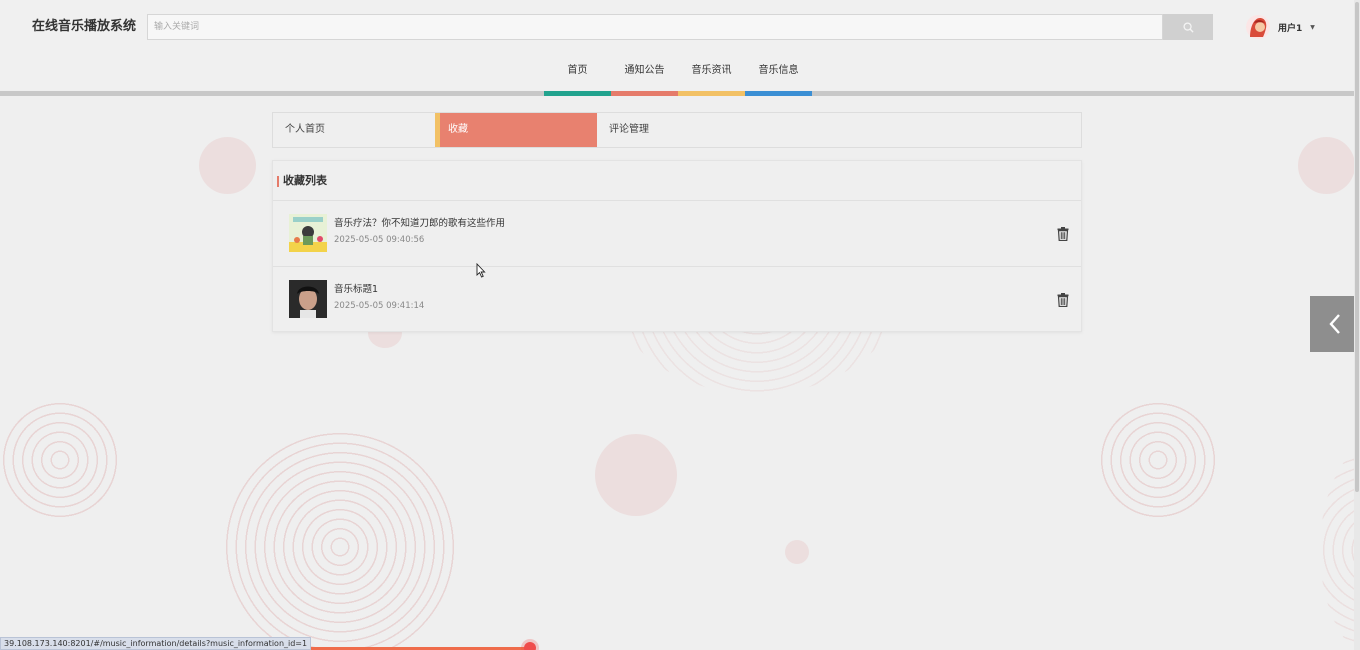 The image size is (1360, 650). Describe the element at coordinates (577, 77) in the screenshot. I see `nav-item-home: 首页` at that location.